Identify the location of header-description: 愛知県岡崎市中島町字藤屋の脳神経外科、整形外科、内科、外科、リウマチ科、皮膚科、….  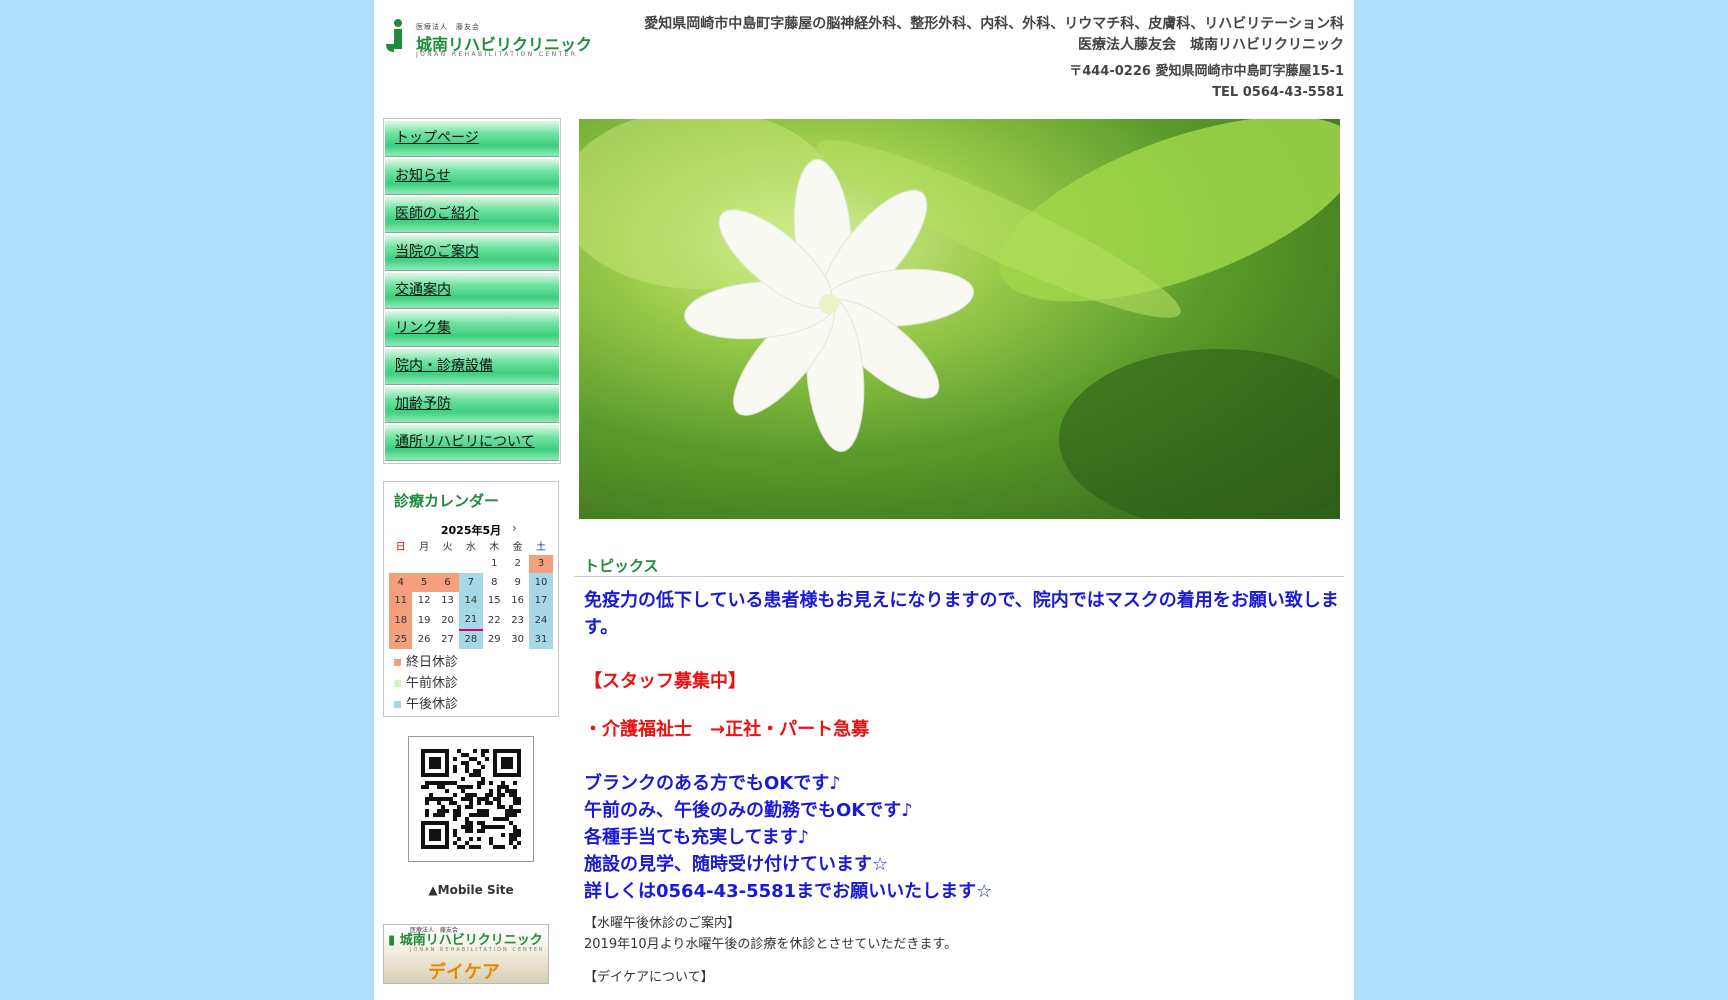
(994, 35).